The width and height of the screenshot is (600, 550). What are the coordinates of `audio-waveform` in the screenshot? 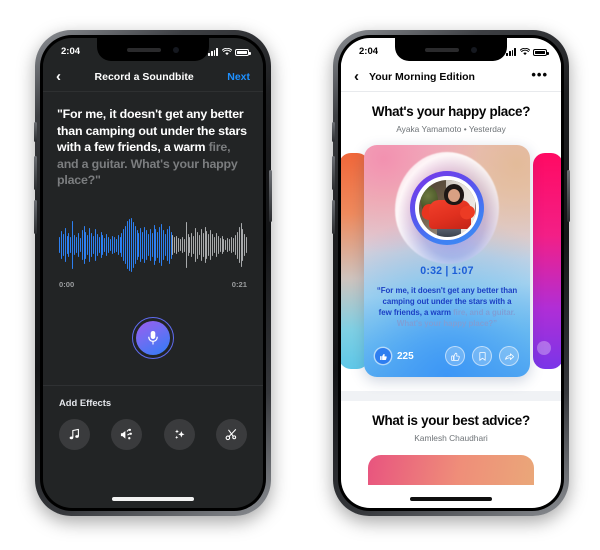 It's located at (153, 245).